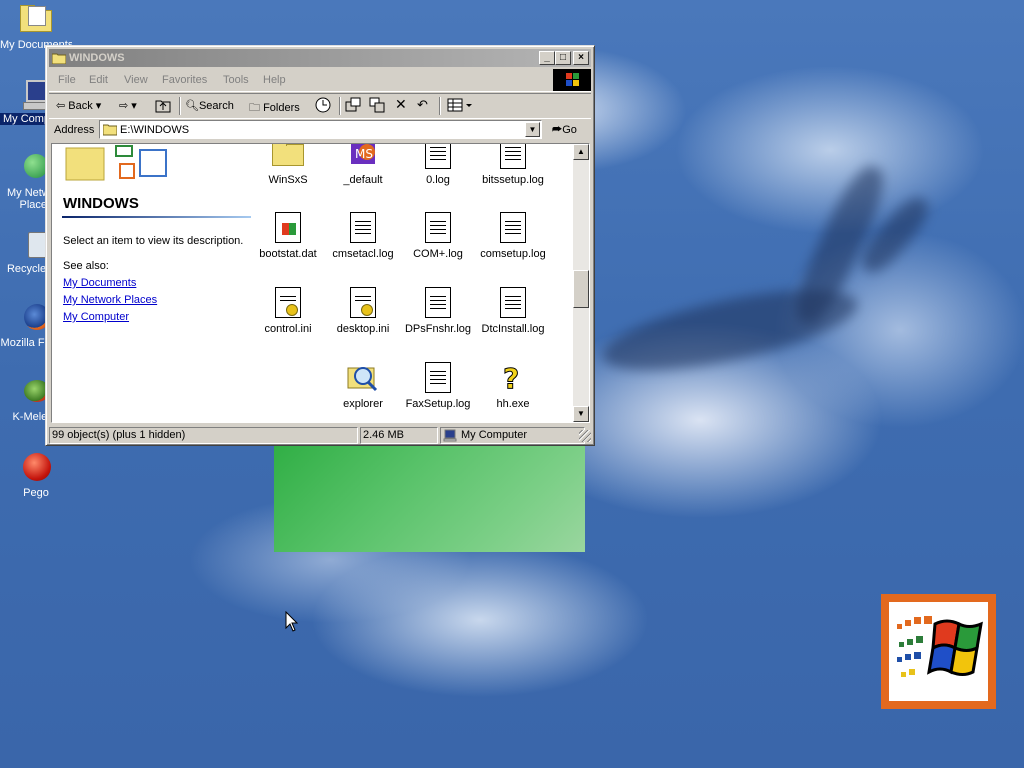 This screenshot has width=1024, height=768. I want to click on views-grid-icon, so click(459, 105).